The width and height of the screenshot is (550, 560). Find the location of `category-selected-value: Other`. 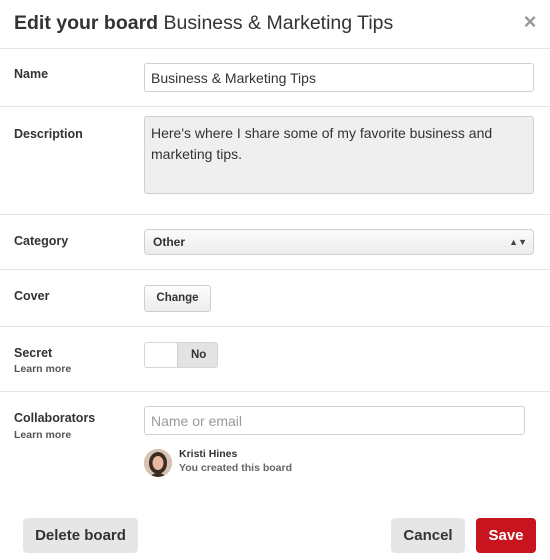

category-selected-value: Other is located at coordinates (169, 242).